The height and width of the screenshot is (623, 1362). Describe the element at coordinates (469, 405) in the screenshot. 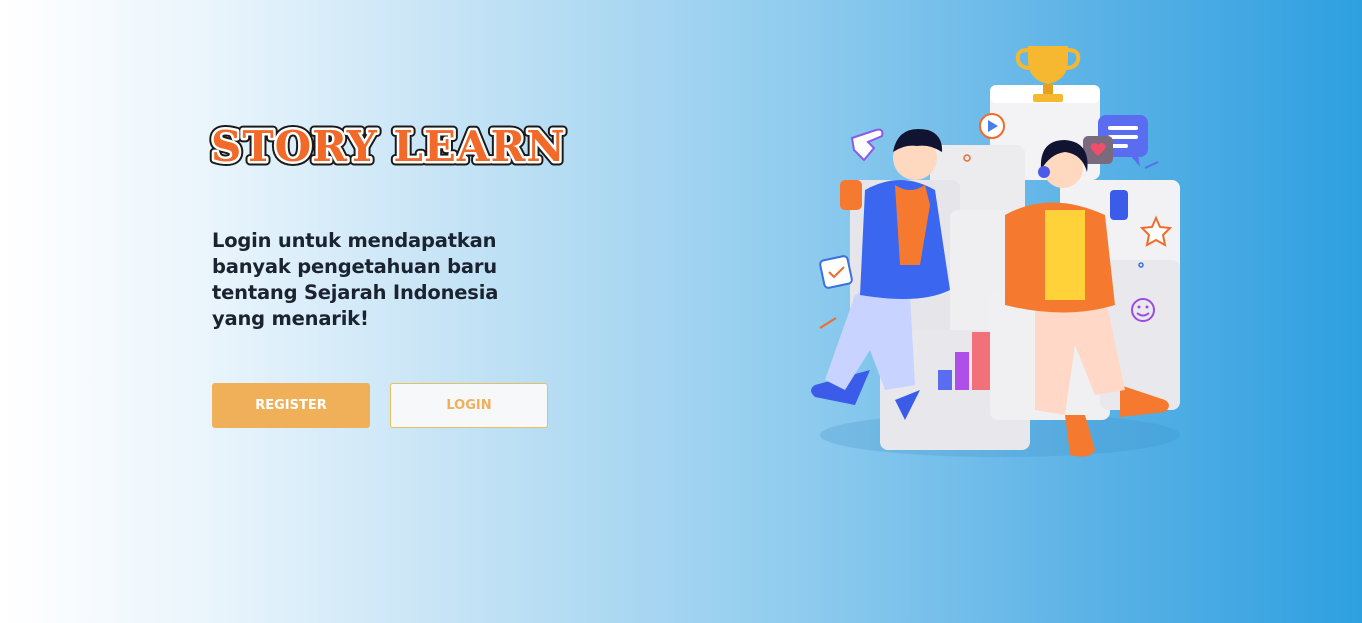

I see `login-button: LOGIN` at that location.